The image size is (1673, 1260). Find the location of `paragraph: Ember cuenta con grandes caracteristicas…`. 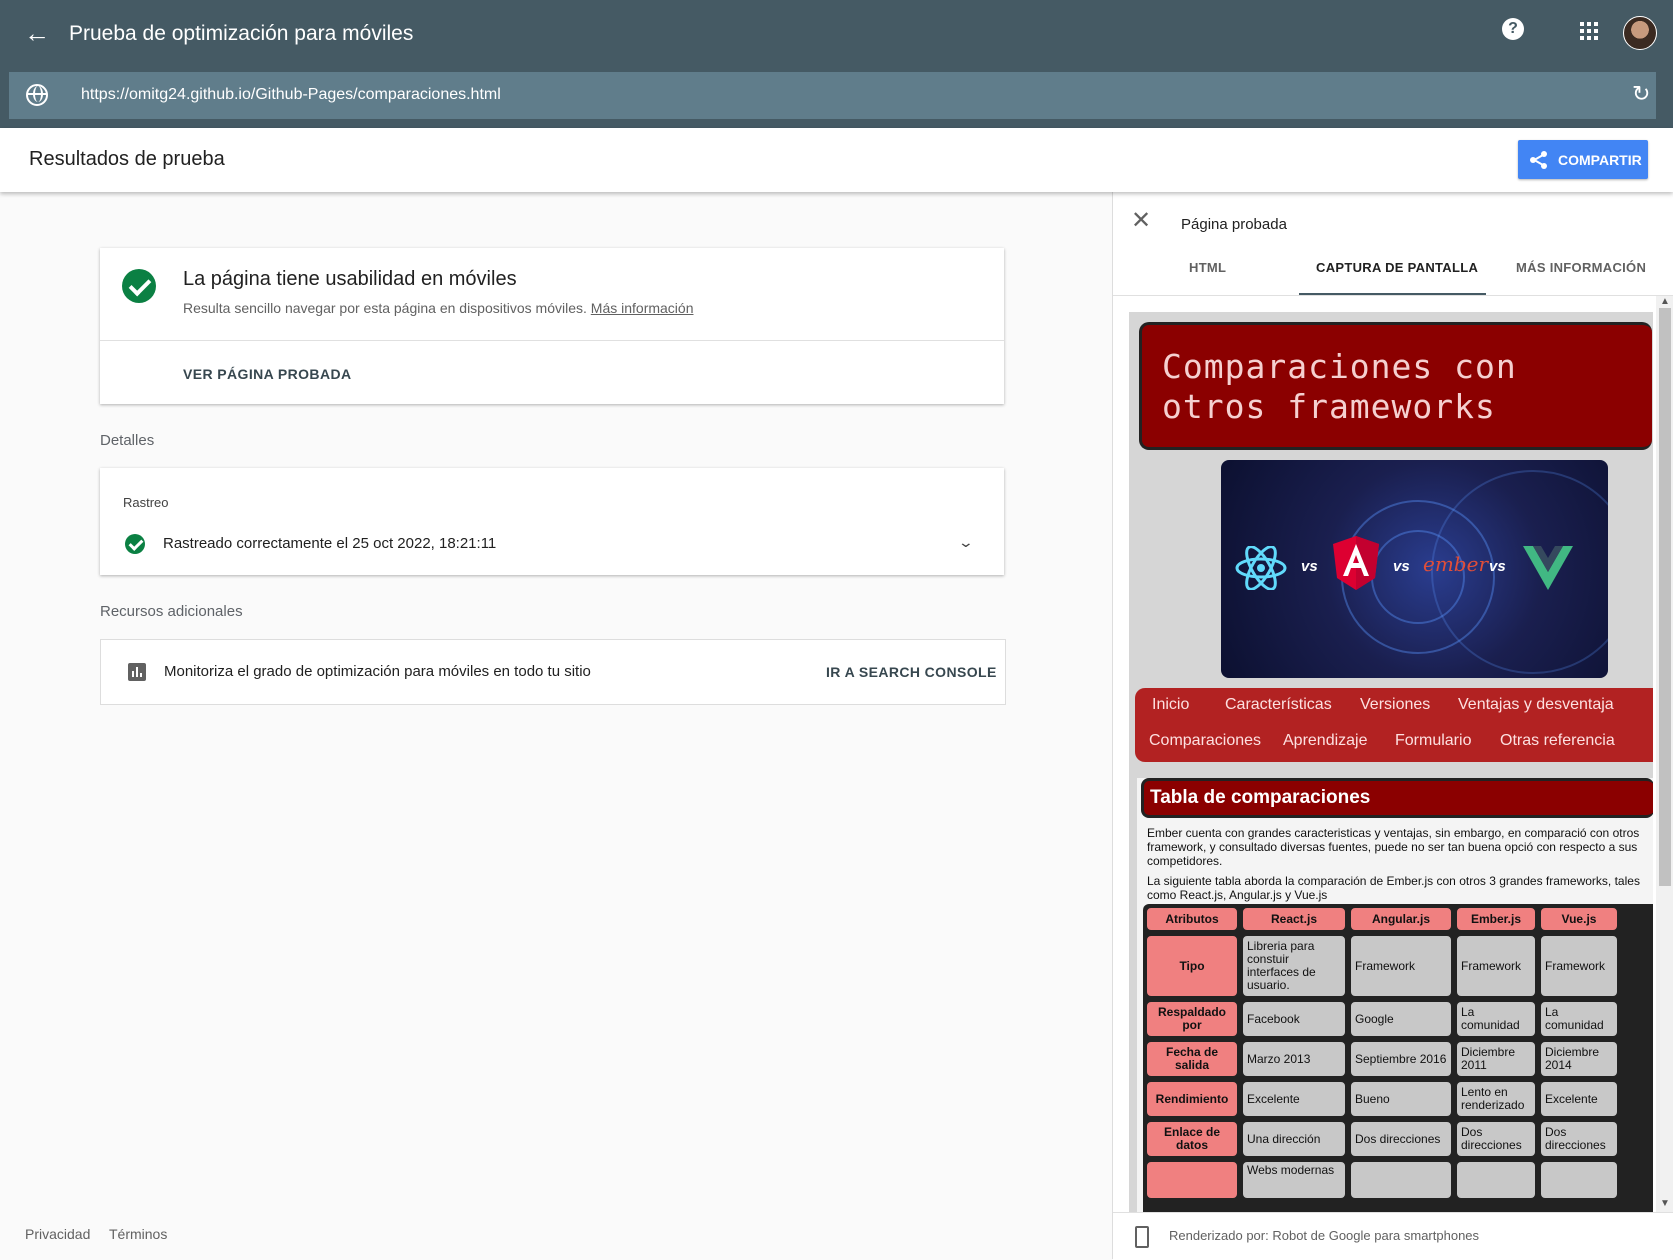

paragraph: Ember cuenta con grandes caracteristicas… is located at coordinates (1393, 847).